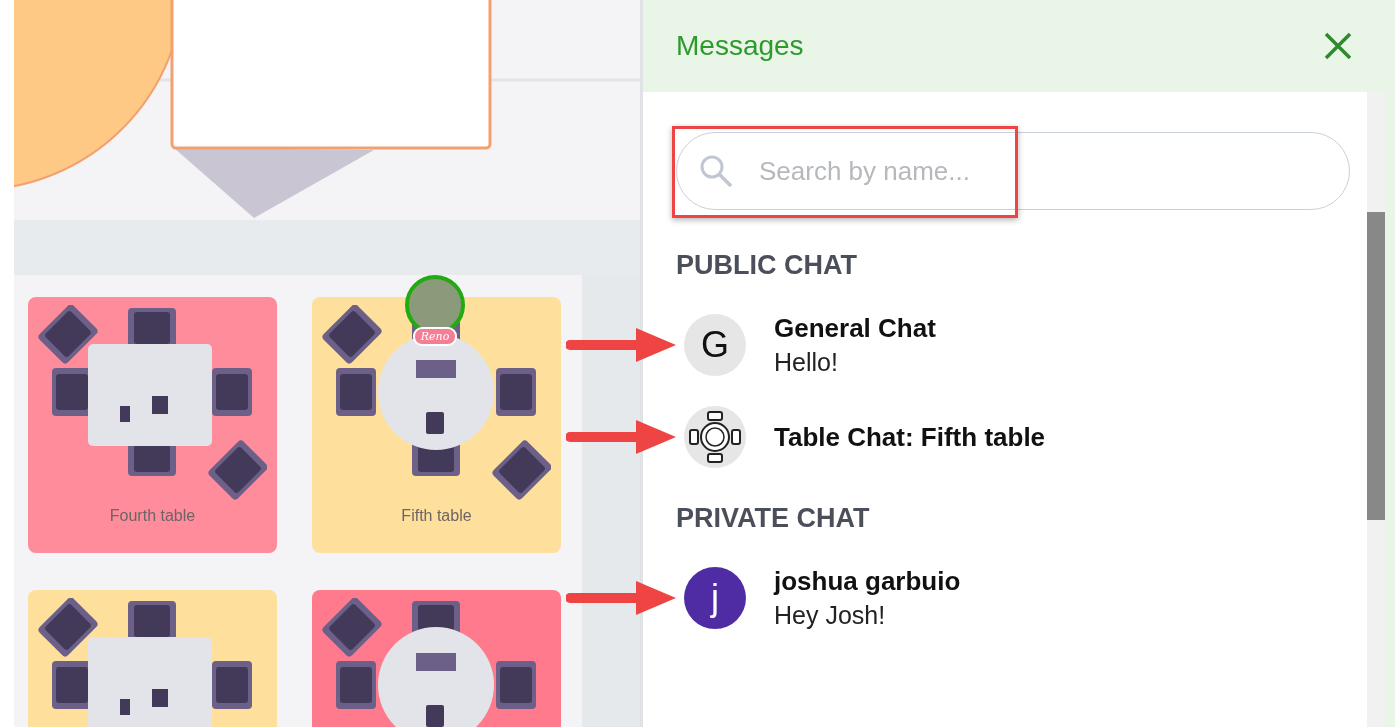 The width and height of the screenshot is (1395, 727). What do you see at coordinates (867, 581) in the screenshot?
I see `chat-name: joshua garbuio` at bounding box center [867, 581].